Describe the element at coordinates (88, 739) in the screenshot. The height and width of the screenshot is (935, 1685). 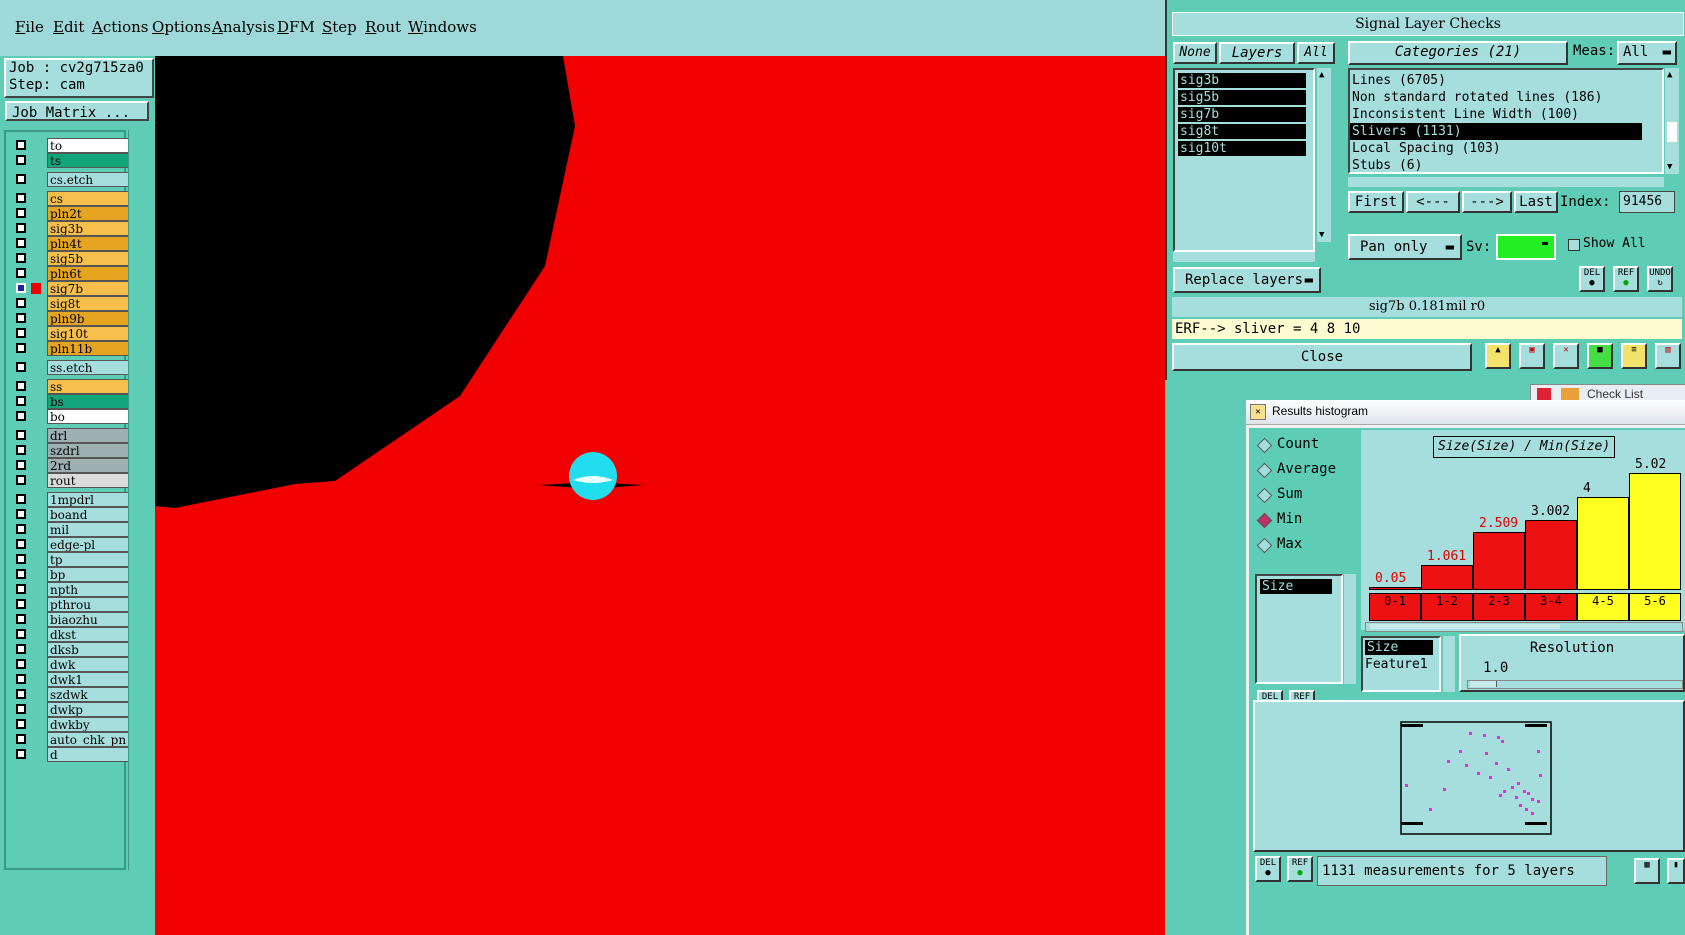
I see `layer-name: auto_chk_pn` at that location.